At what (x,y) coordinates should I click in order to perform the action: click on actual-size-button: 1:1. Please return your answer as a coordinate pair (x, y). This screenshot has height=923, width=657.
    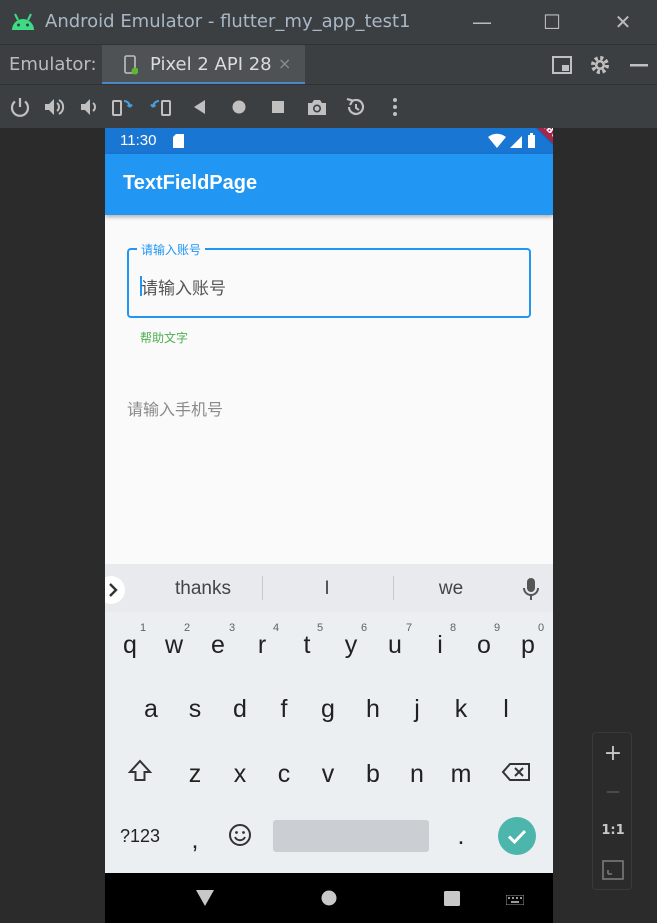
    Looking at the image, I should click on (613, 831).